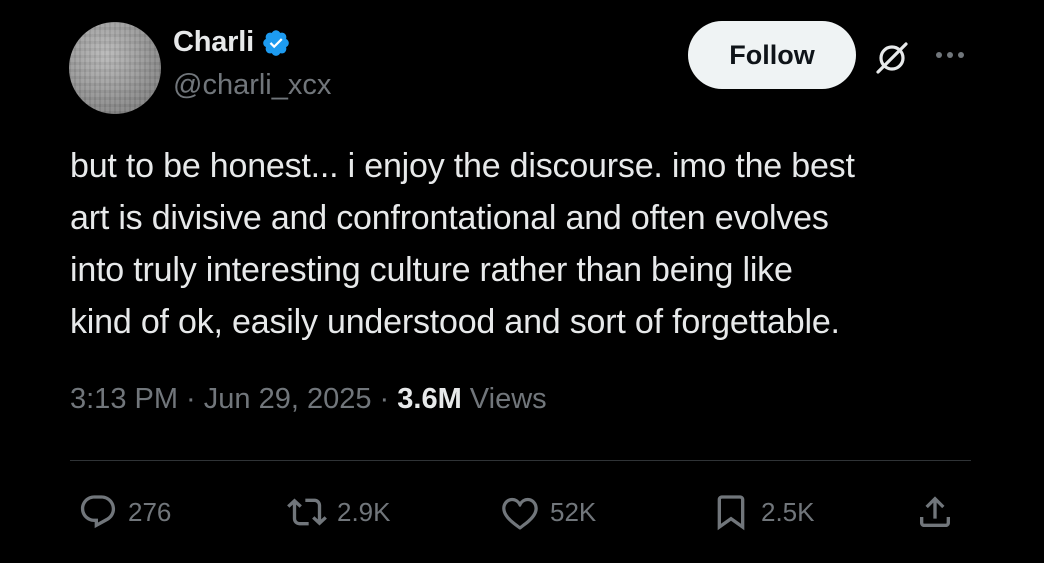  Describe the element at coordinates (788, 511) in the screenshot. I see `bookmark-count: 2.5K` at that location.